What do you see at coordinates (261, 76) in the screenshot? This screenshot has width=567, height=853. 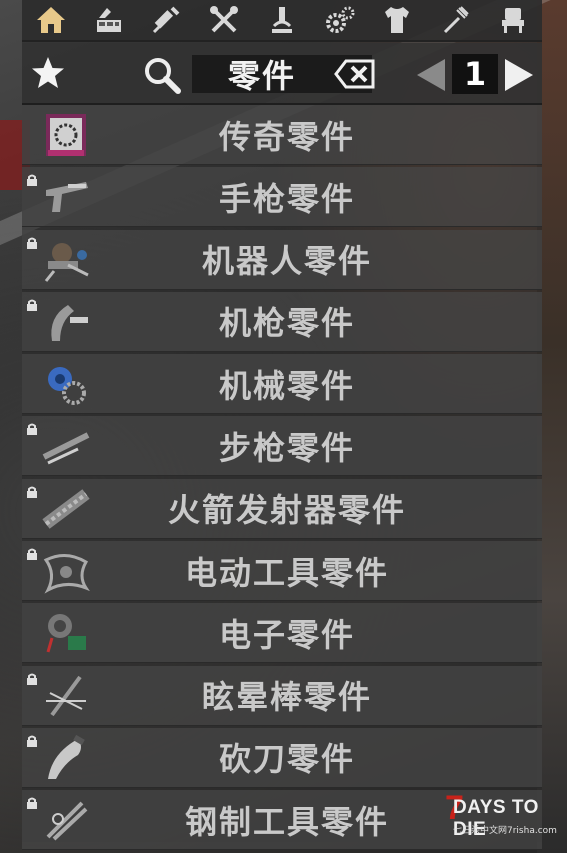 I see `search-input-value: 零件` at bounding box center [261, 76].